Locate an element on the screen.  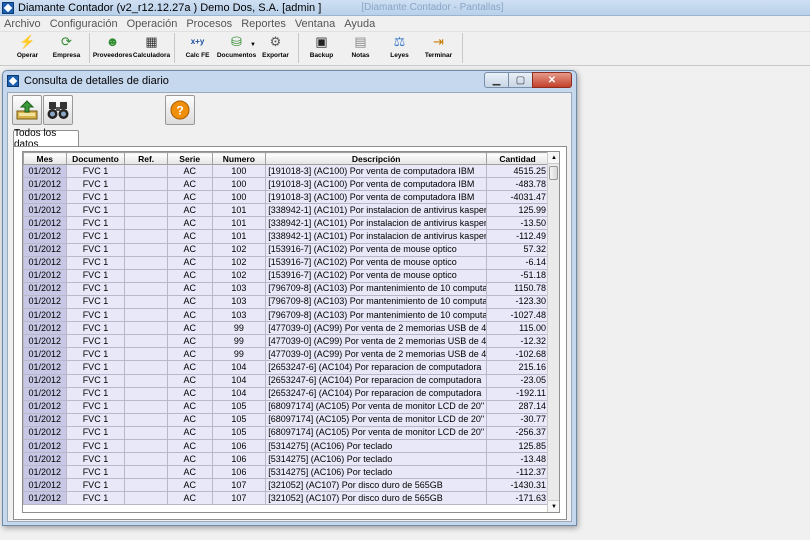
scroll-thumb is located at coordinates (553, 173).